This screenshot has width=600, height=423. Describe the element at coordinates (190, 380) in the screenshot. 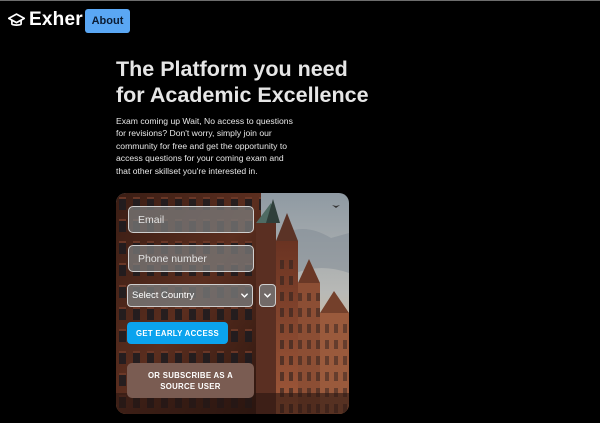

I see `subscribe-source-user-button: OR SUBSCRIBE AS A SOURCE USER` at that location.